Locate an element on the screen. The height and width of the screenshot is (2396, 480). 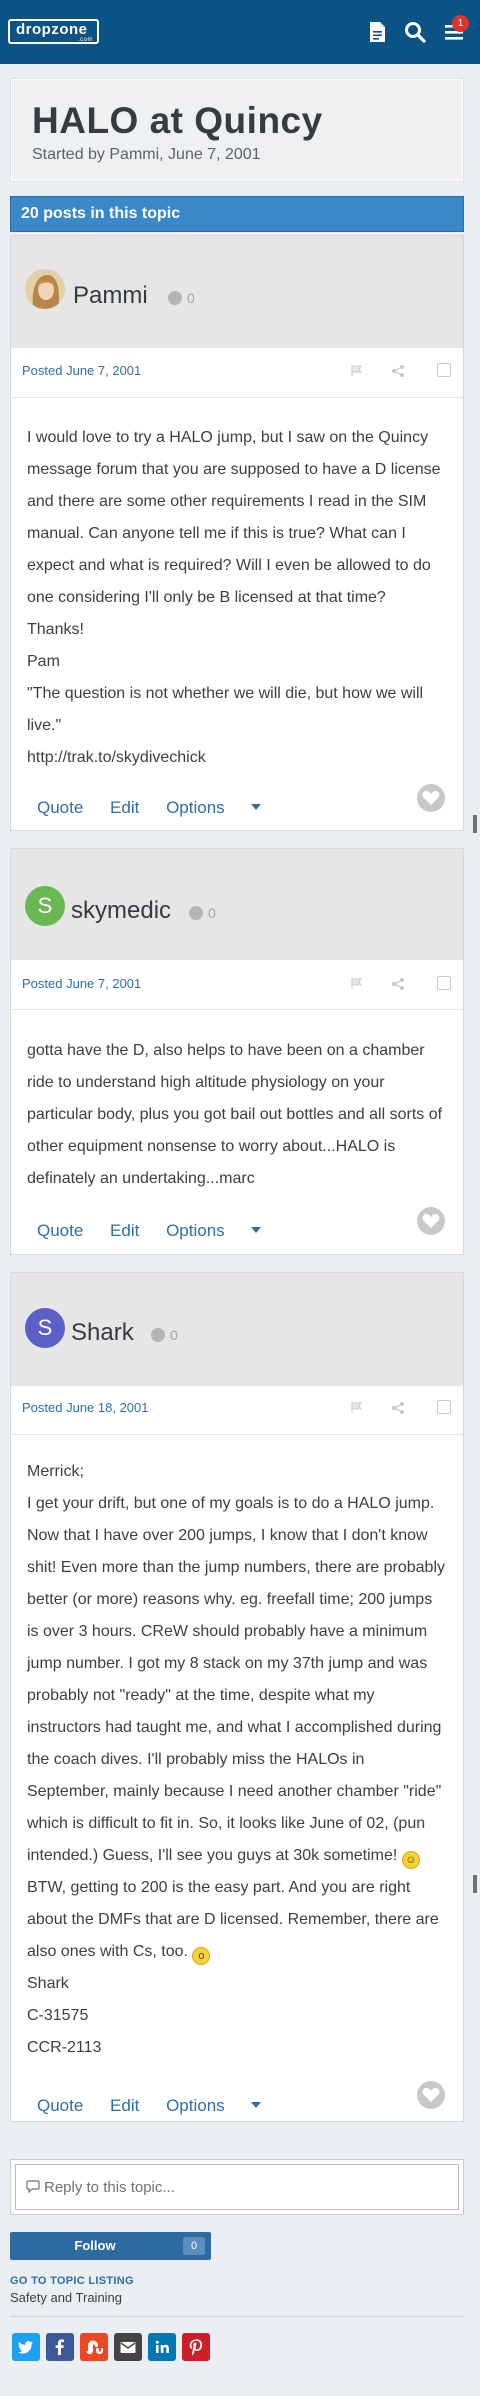
follow-button: Follow 0 is located at coordinates (110, 2246).